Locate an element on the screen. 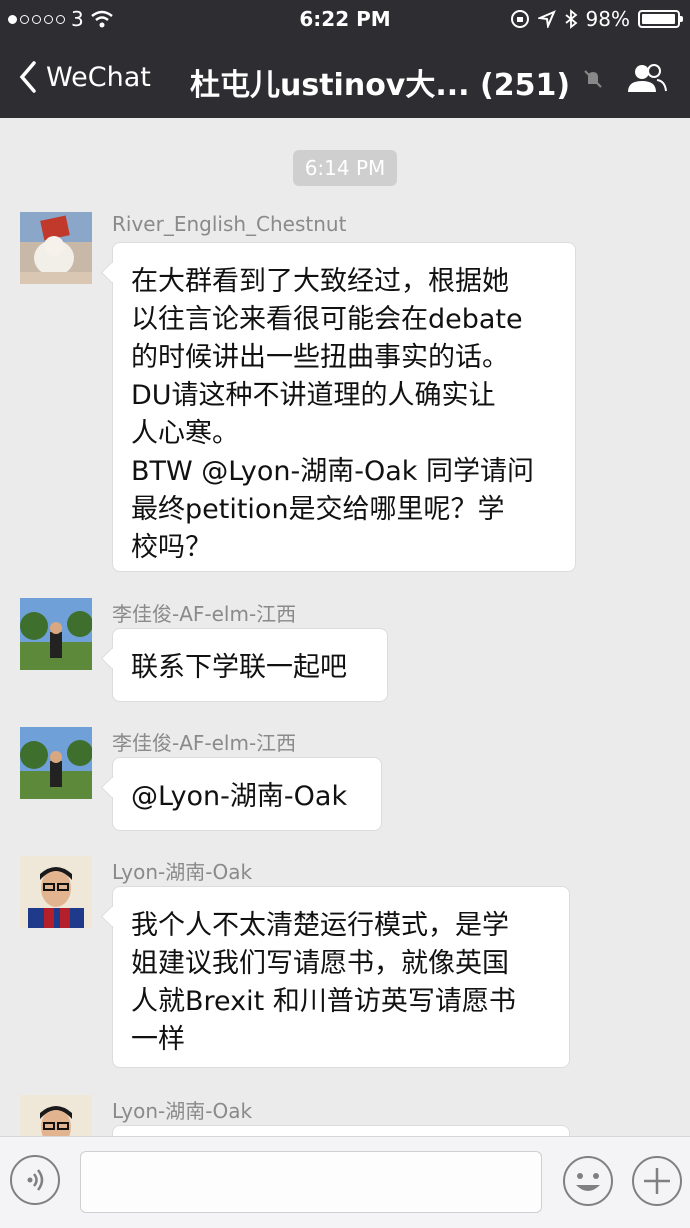  message-input is located at coordinates (311, 1182).